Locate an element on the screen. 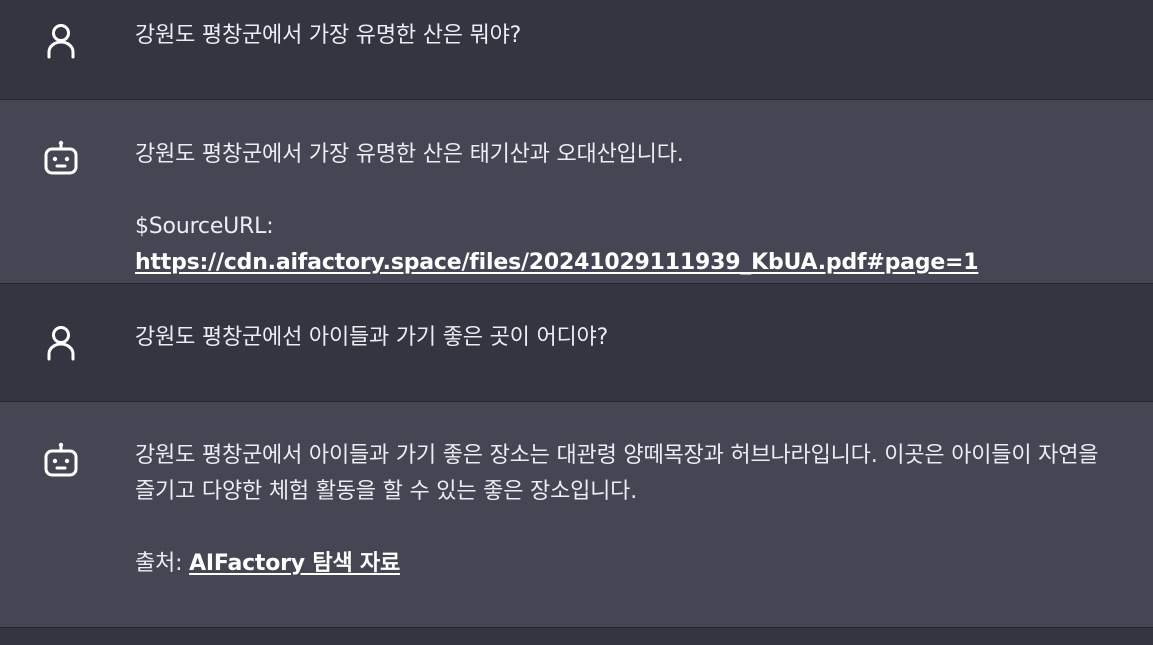  assistant-answer: 강원도 평창군에서 가장 유명한 산은 태기산과 오대산입니다. is located at coordinates (409, 154).